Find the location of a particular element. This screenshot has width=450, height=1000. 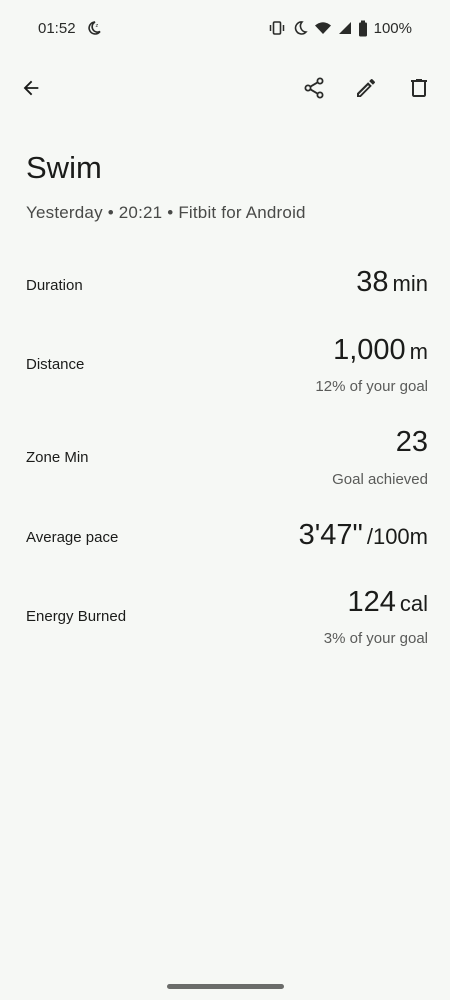

pencil-icon is located at coordinates (366, 90).